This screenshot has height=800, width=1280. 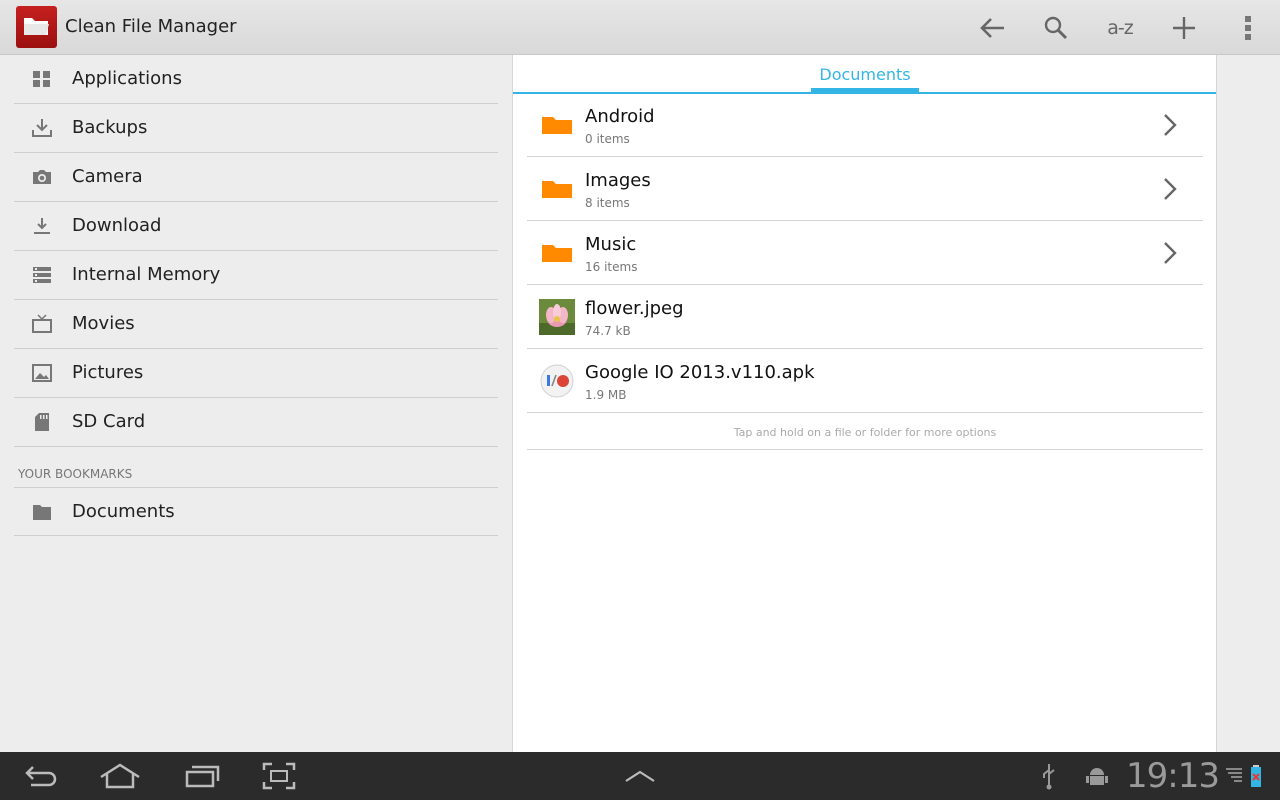 I want to click on usb-status-icon, so click(x=1049, y=776).